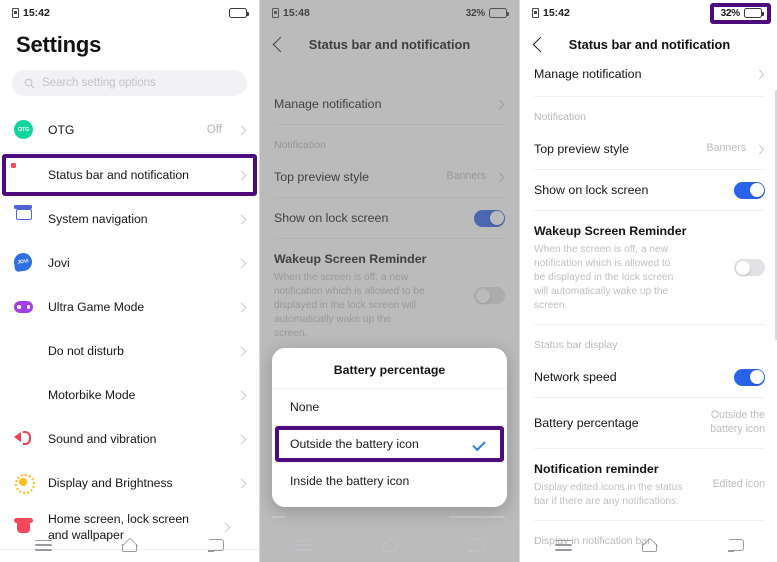 The height and width of the screenshot is (562, 777). I want to click on settings-row-label: Sound and vibration, so click(102, 438).